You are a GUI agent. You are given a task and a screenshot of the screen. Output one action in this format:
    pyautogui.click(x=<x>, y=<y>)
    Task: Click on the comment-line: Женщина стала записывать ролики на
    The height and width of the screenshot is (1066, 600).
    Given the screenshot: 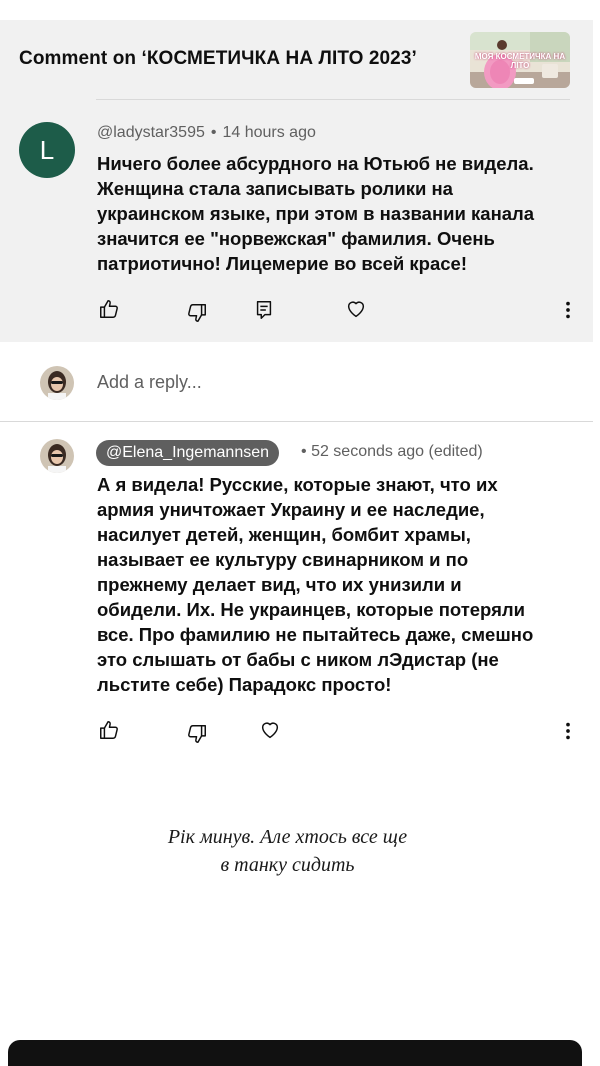 What is the action you would take?
    pyautogui.click(x=275, y=188)
    